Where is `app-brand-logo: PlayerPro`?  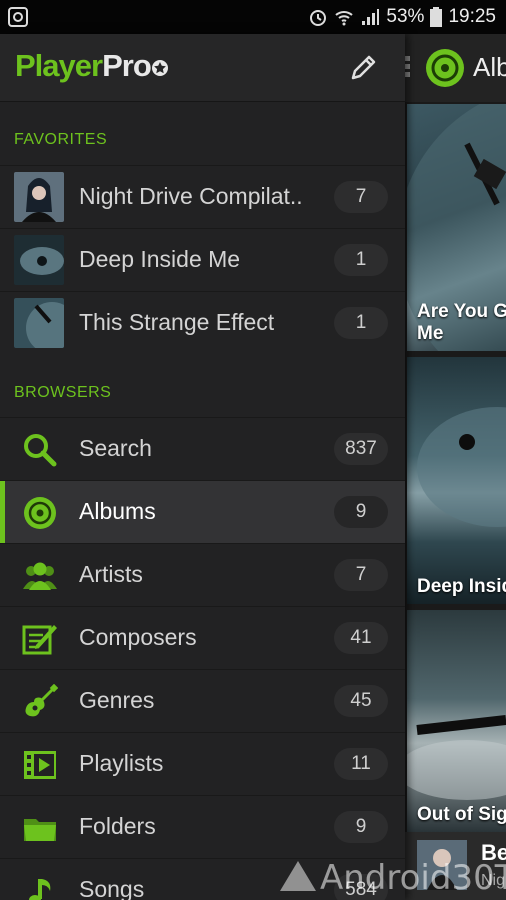 app-brand-logo: PlayerPro is located at coordinates (91, 66).